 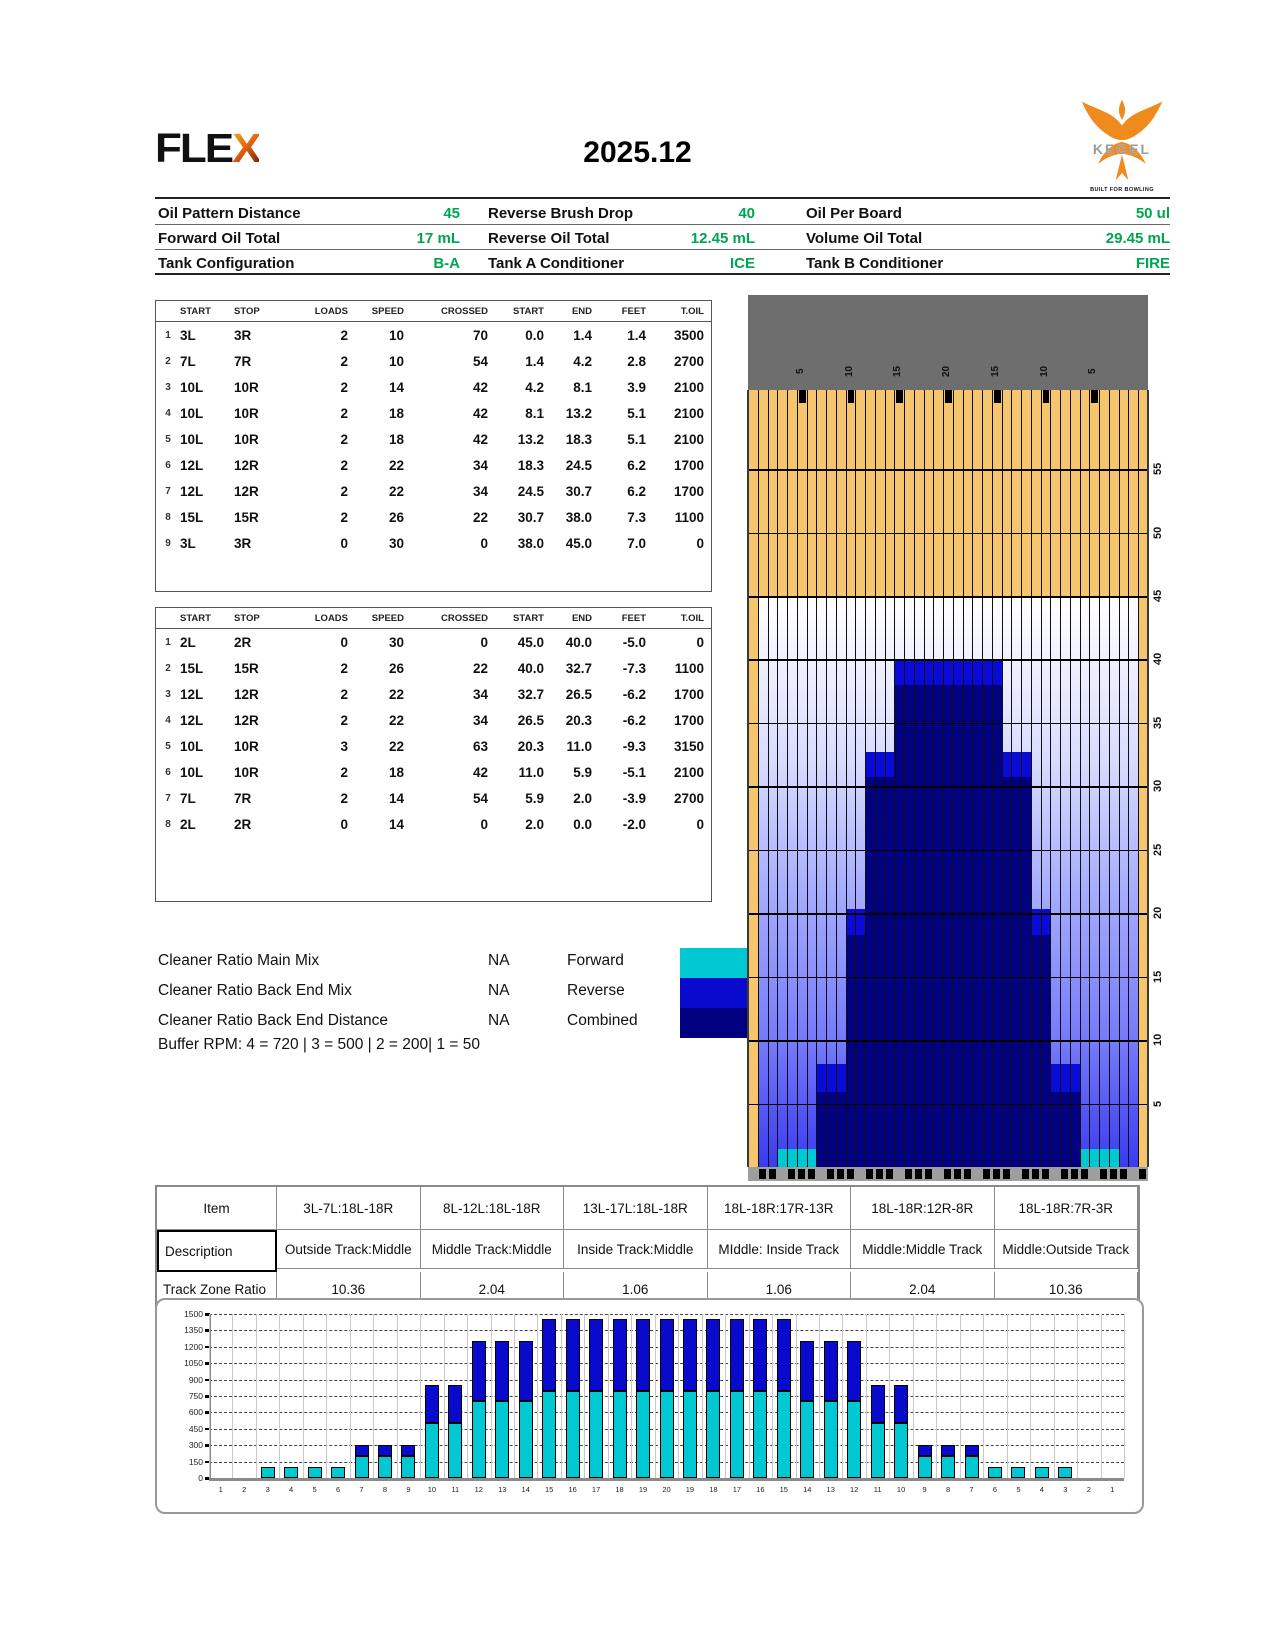 What do you see at coordinates (361, 1489) in the screenshot?
I see `x-axis-tick-label: 7` at bounding box center [361, 1489].